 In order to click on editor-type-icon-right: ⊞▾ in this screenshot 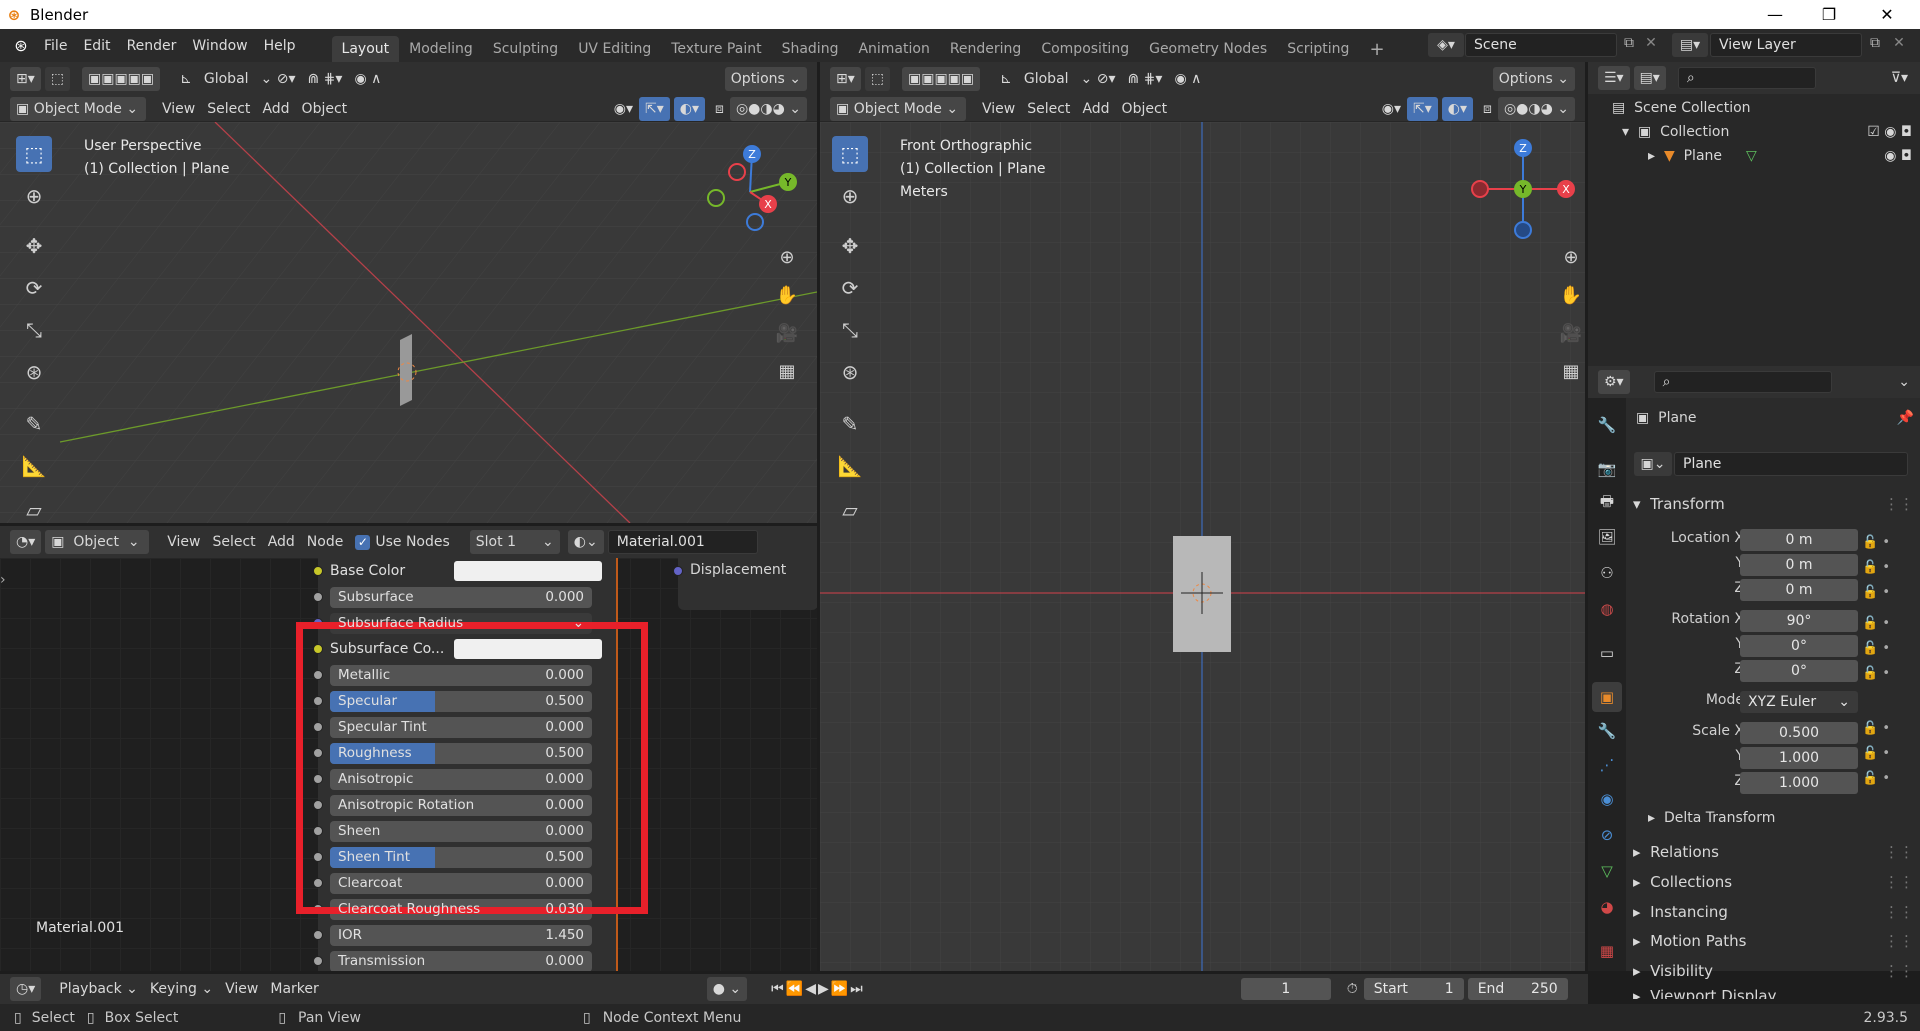, I will do `click(845, 79)`.